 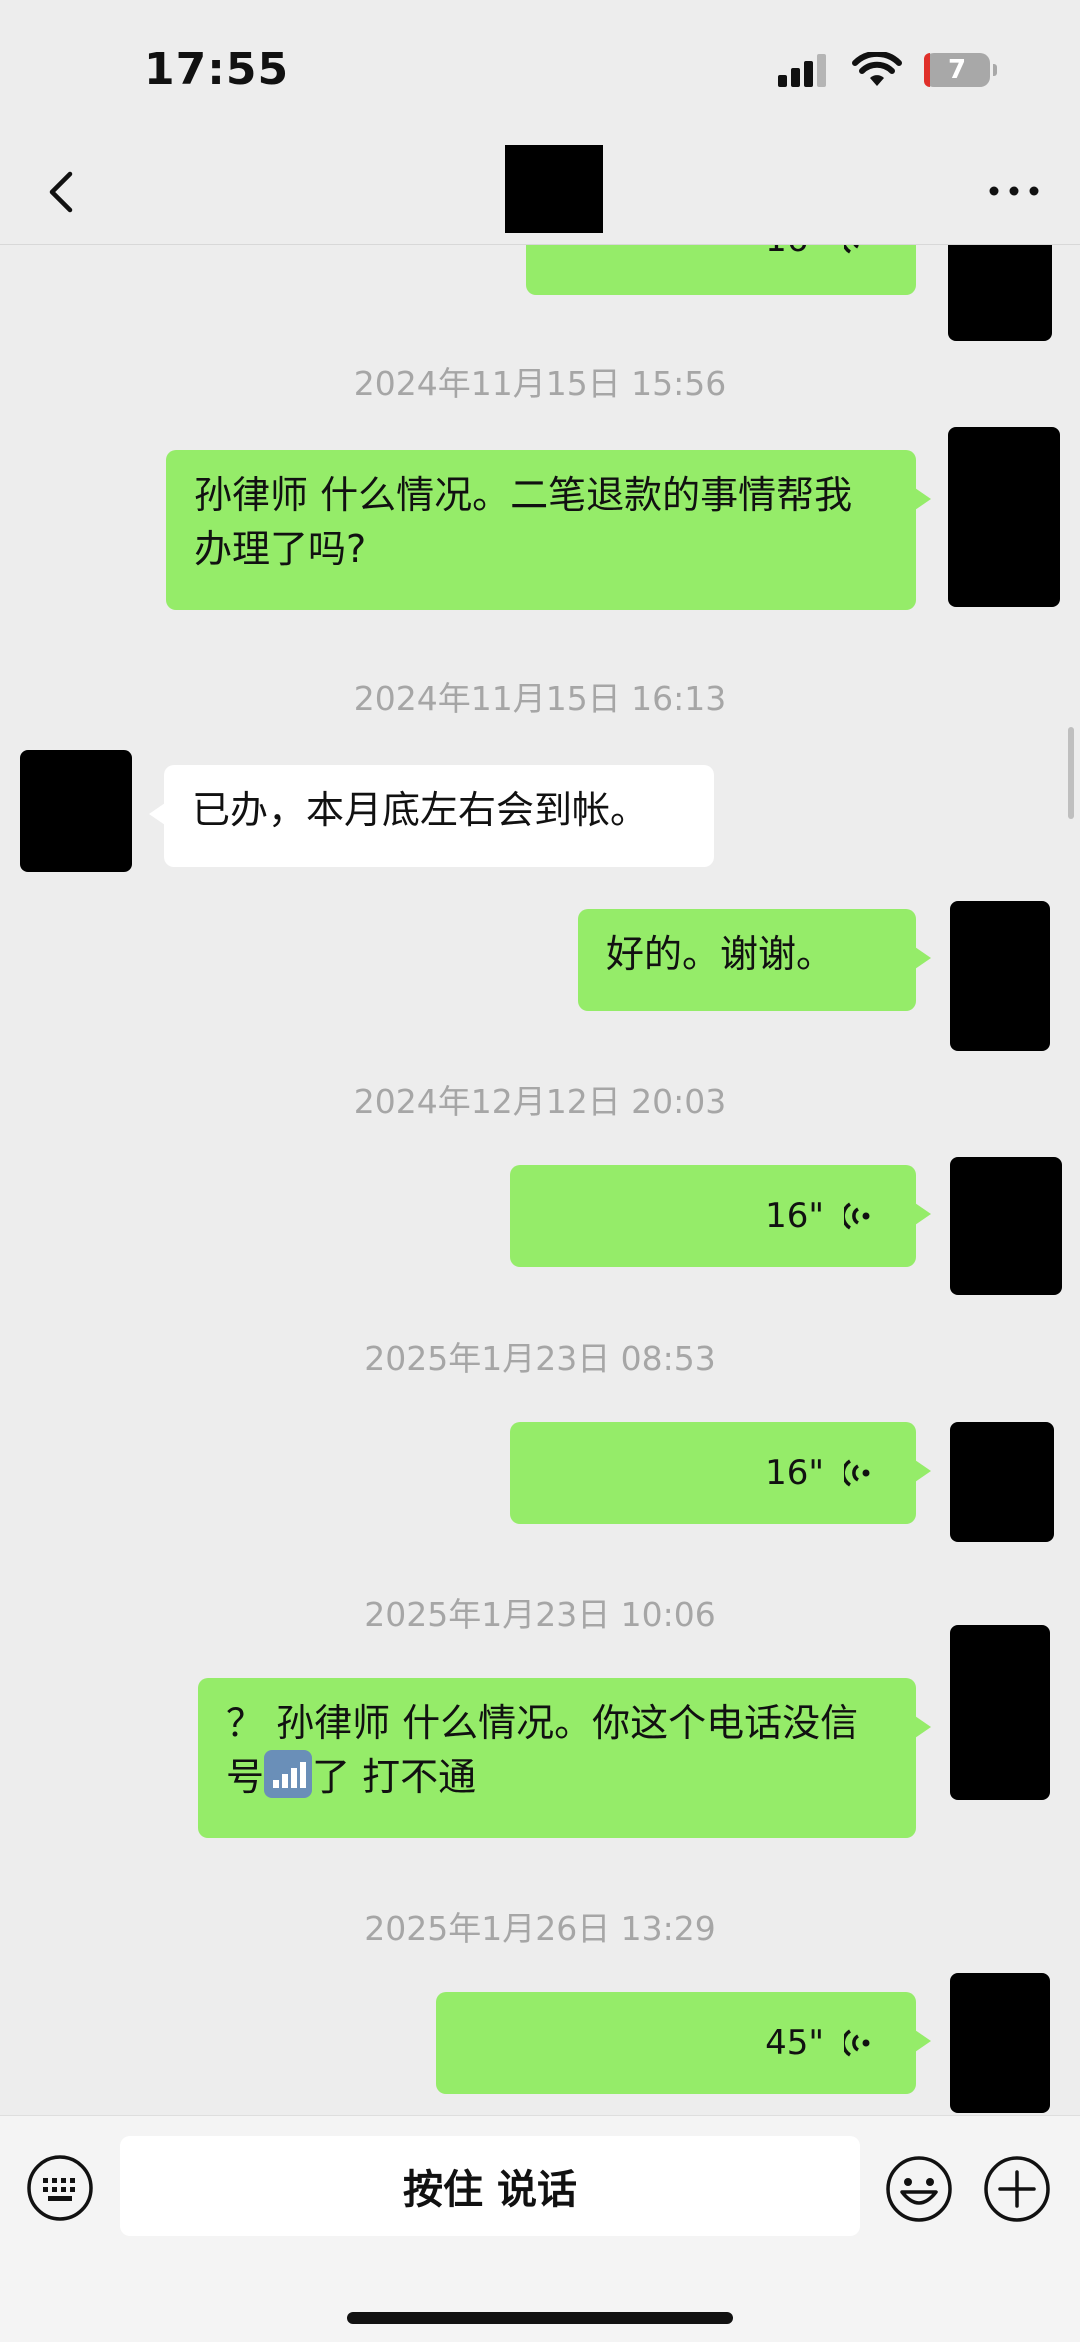 What do you see at coordinates (794, 2043) in the screenshot?
I see `voice-duration: 45"` at bounding box center [794, 2043].